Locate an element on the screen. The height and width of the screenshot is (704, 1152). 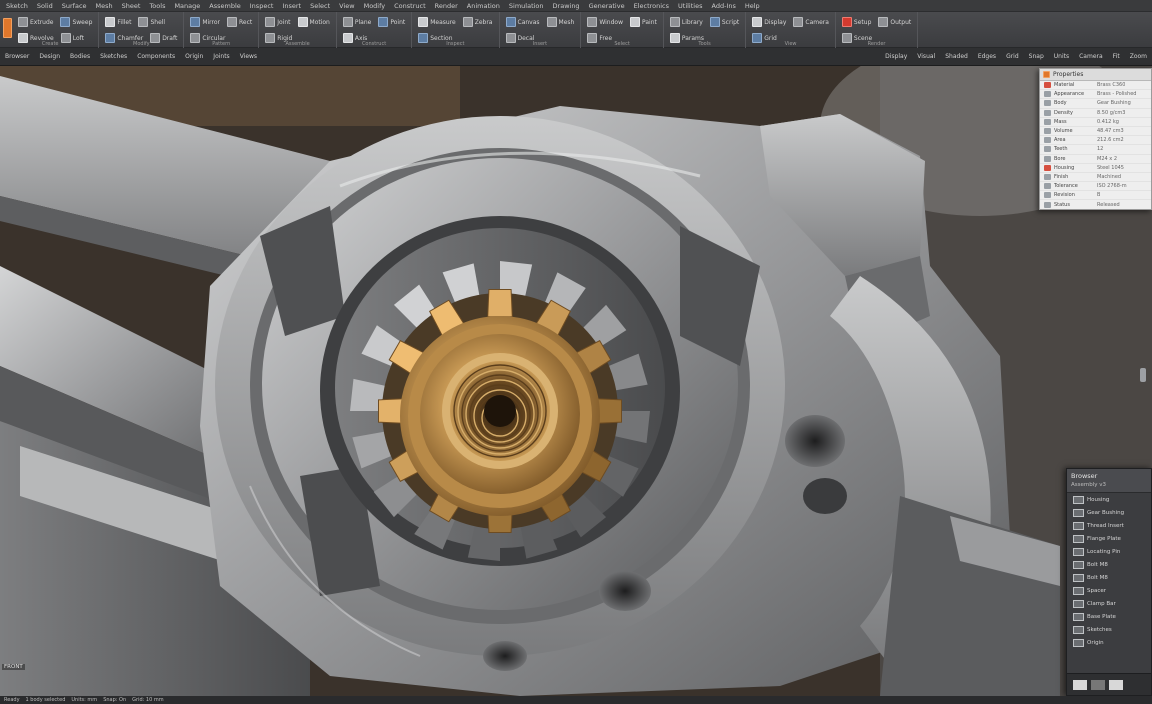
tool-mirror-button: Mirror is located at coordinates (205, 22).